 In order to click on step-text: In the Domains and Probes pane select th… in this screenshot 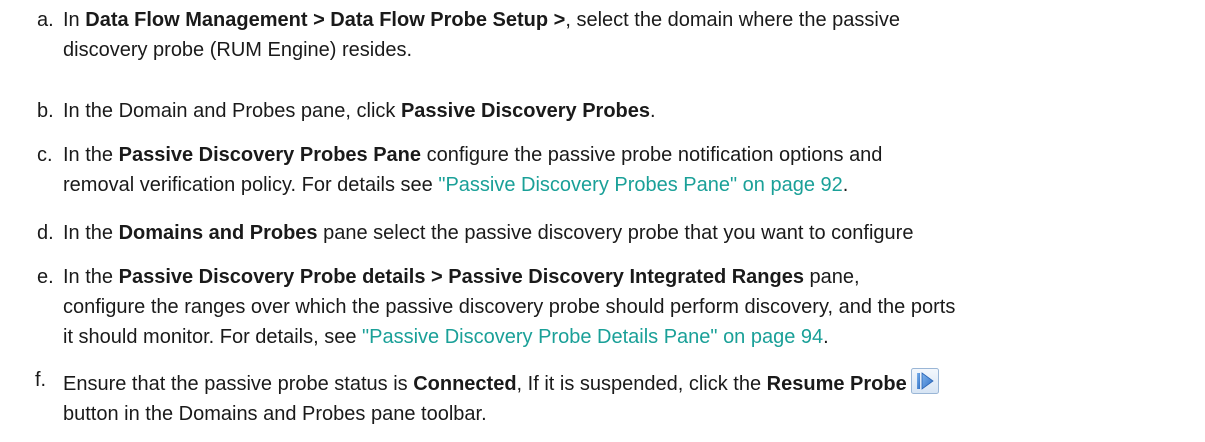, I will do `click(631, 233)`.